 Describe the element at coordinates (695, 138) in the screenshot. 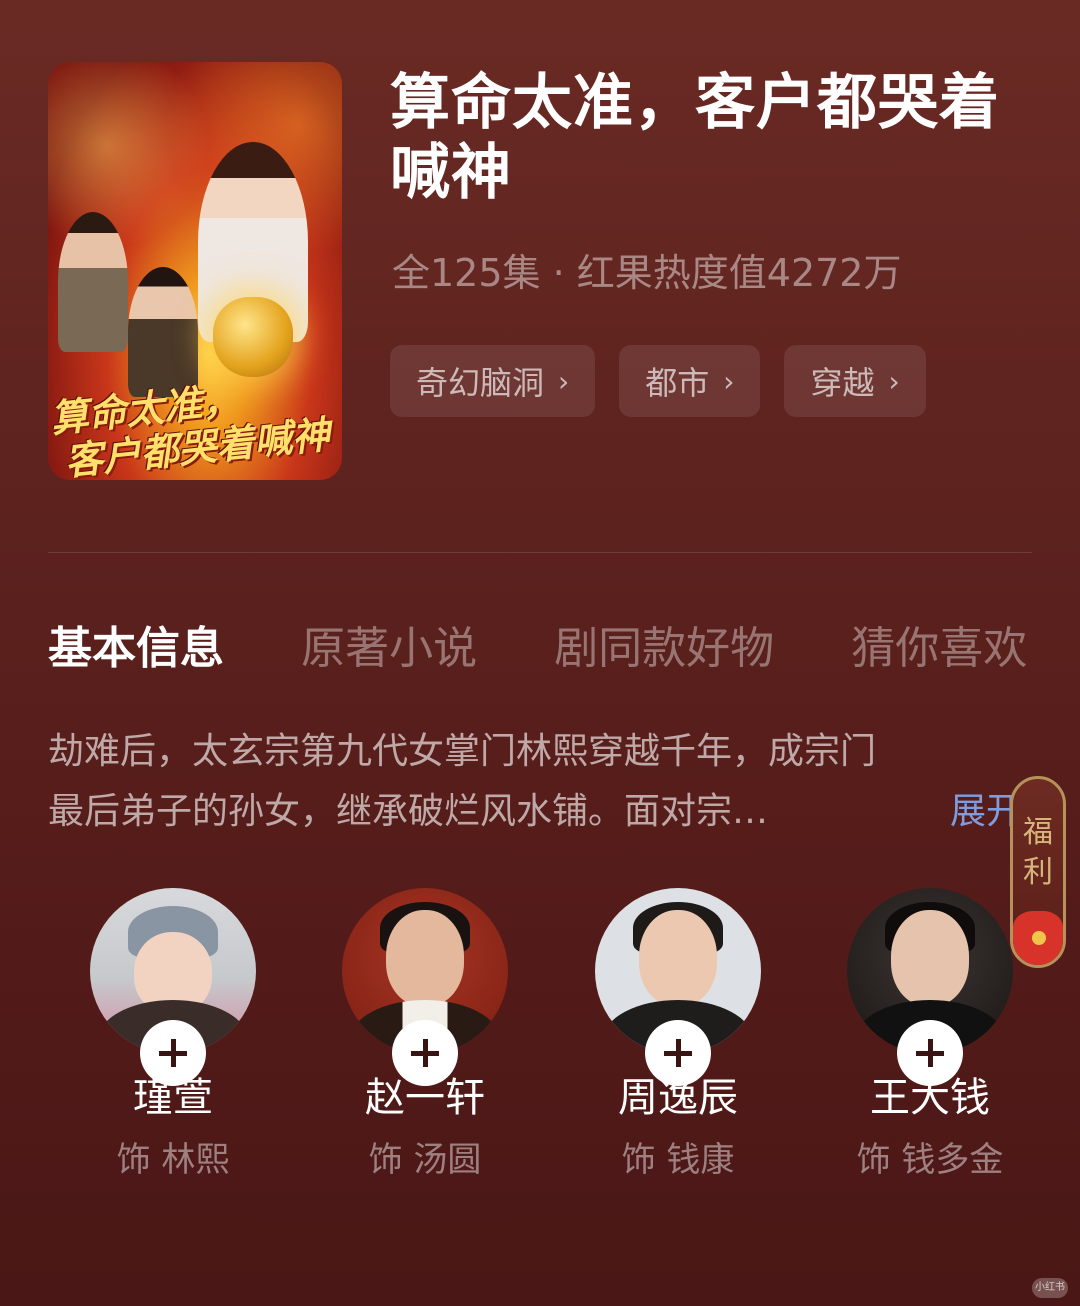

I see `drama-title: 算命太准，客户都哭着喊神` at that location.